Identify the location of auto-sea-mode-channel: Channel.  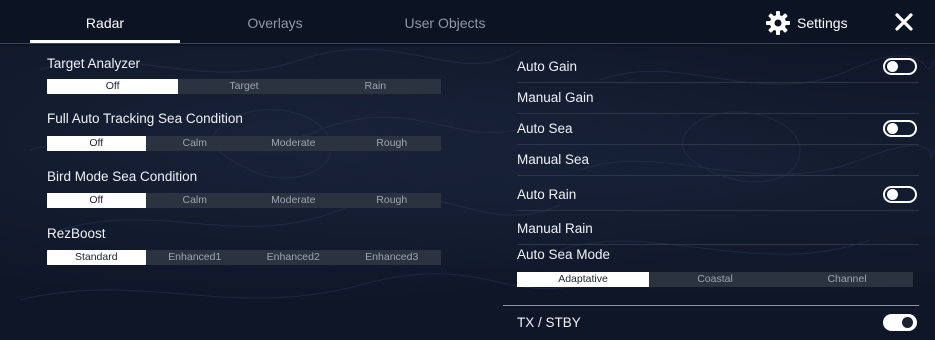
(847, 279).